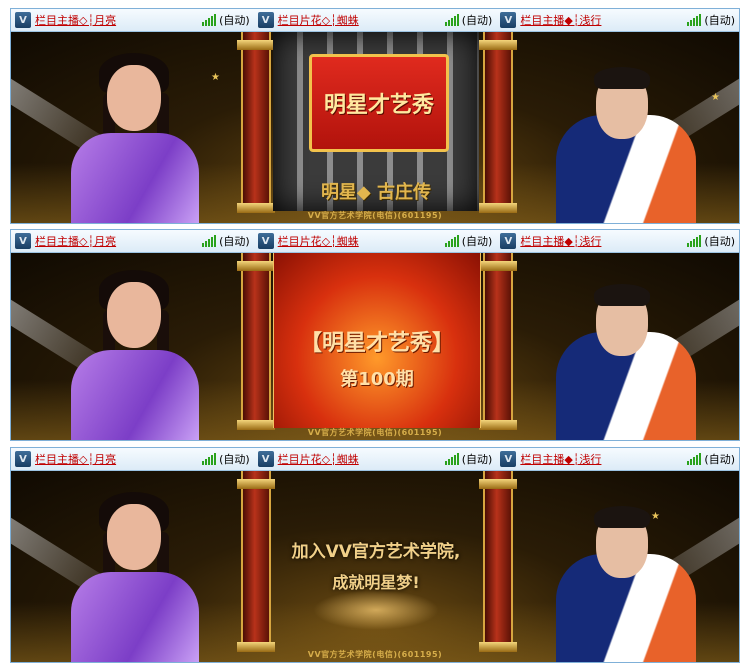  What do you see at coordinates (376, 552) in the screenshot?
I see `slogan-line-1: 加入VV官方艺术学院,` at bounding box center [376, 552].